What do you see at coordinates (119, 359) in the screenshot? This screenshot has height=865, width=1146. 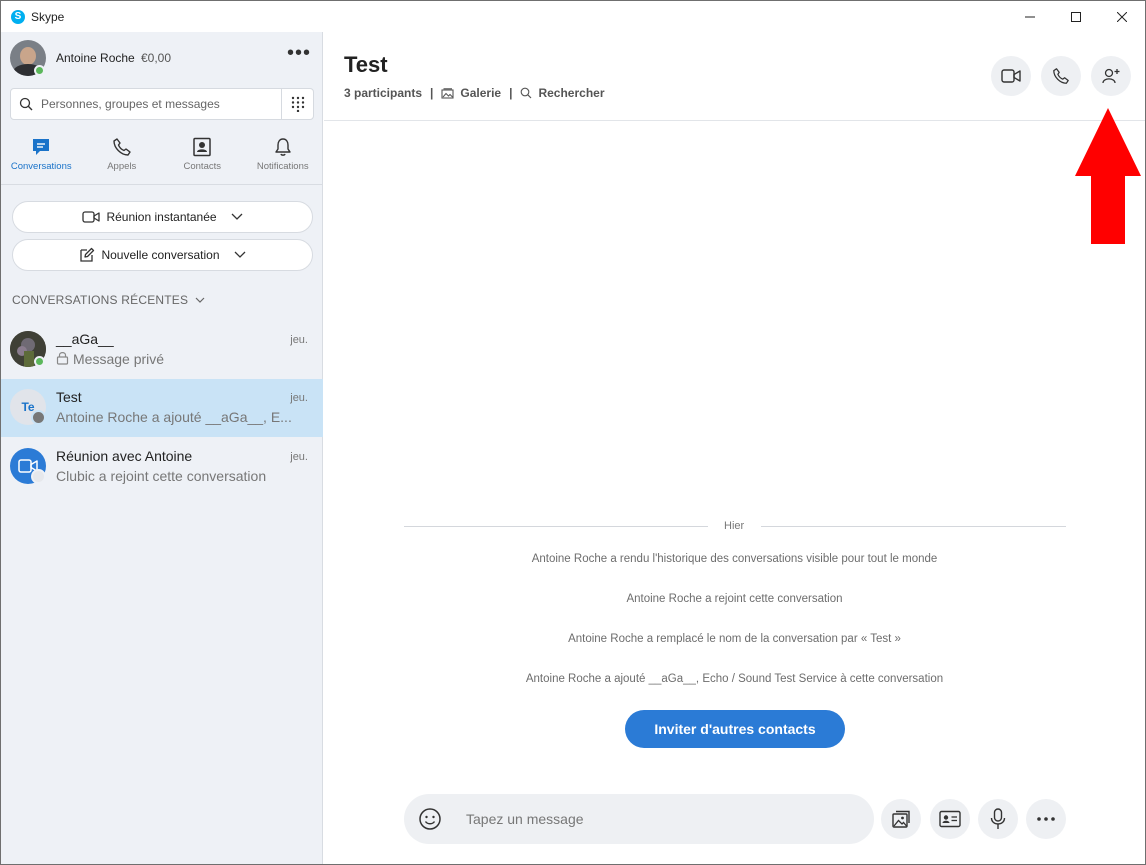 I see `conversation-subtitle-text: Message privé` at bounding box center [119, 359].